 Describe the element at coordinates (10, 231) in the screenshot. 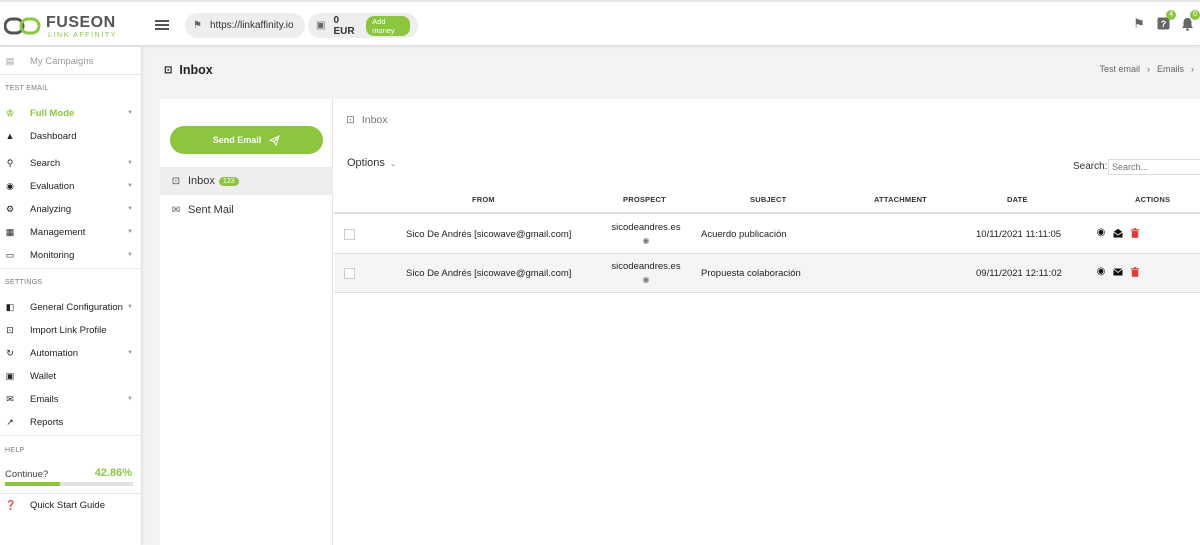

I see `grid-icon: ▦` at that location.